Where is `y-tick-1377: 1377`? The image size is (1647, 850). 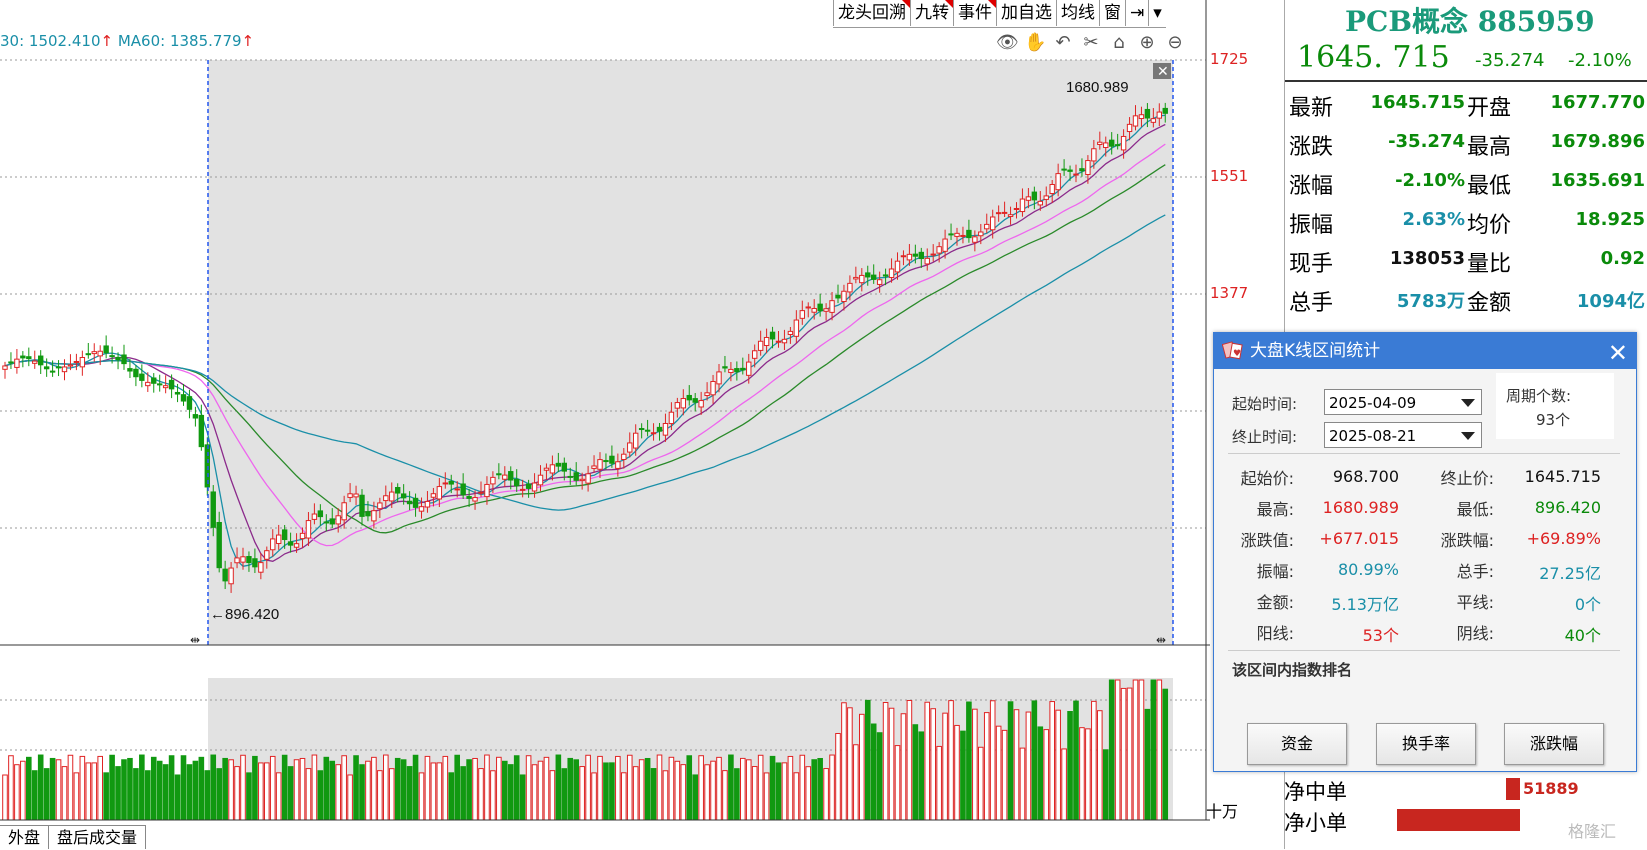
y-tick-1377: 1377 is located at coordinates (1229, 293).